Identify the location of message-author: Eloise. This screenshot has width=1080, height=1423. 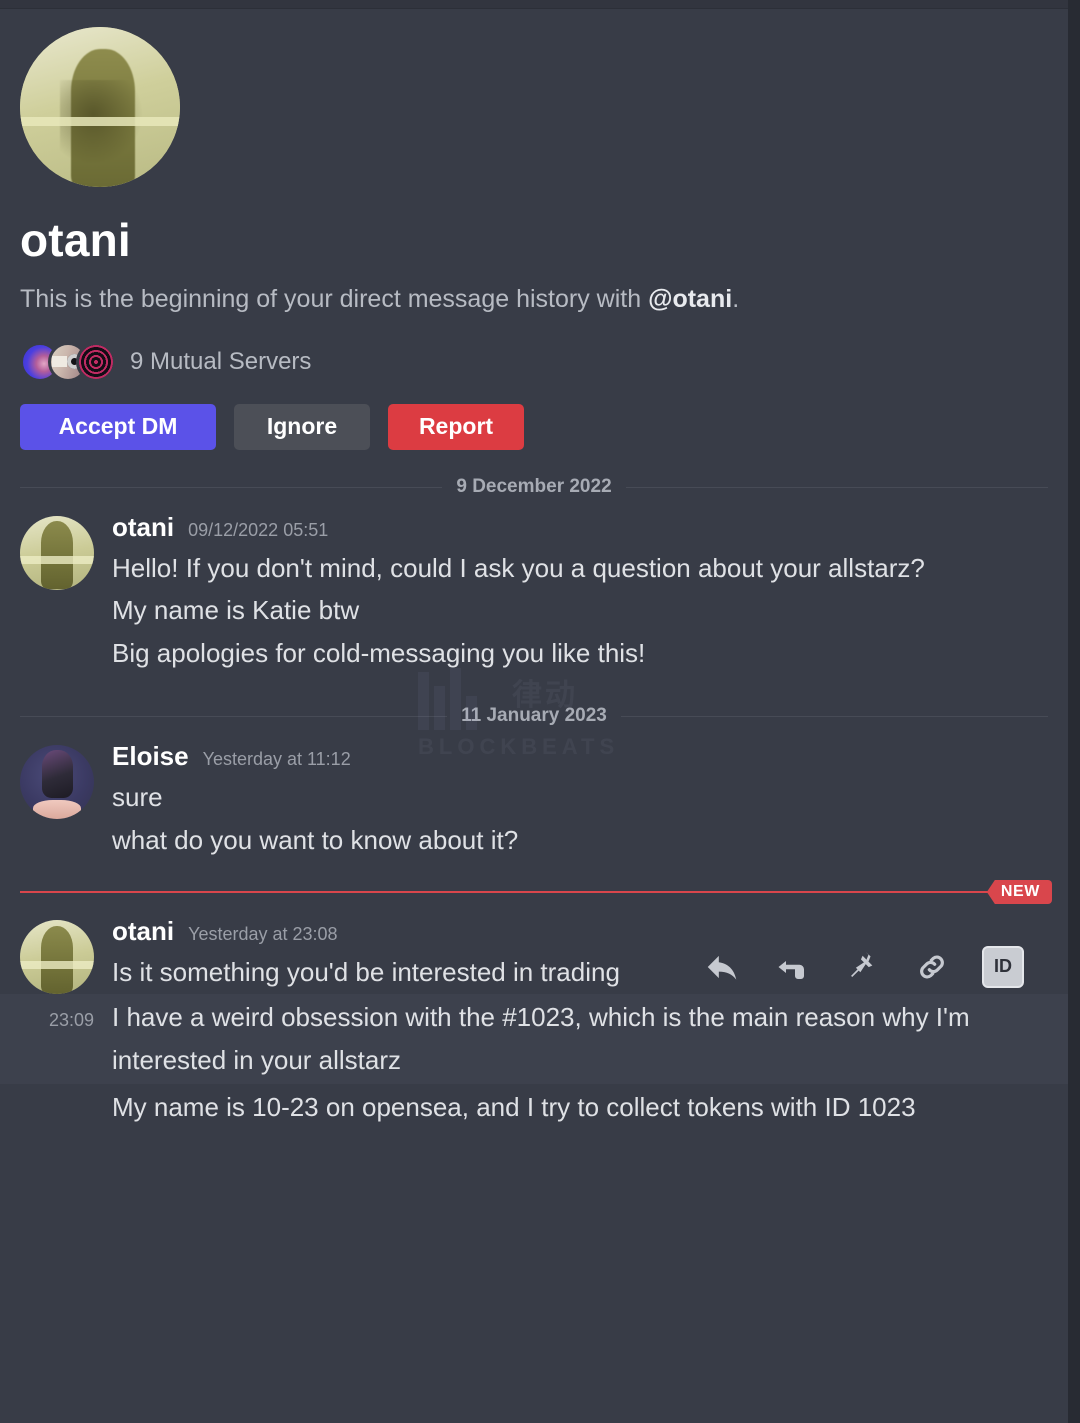
(150, 756).